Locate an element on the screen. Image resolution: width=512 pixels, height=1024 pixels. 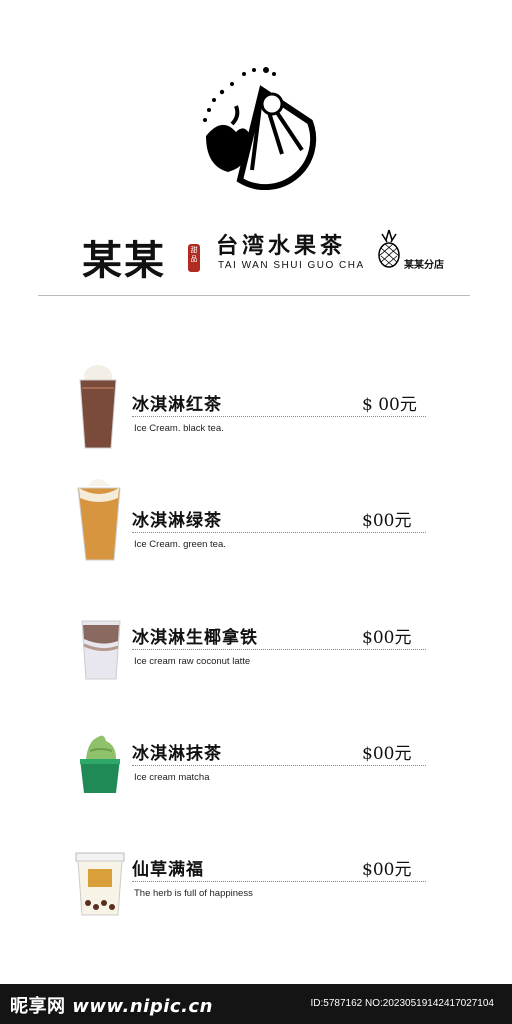
item-description: The herb is full of happiness is located at coordinates (193, 893).